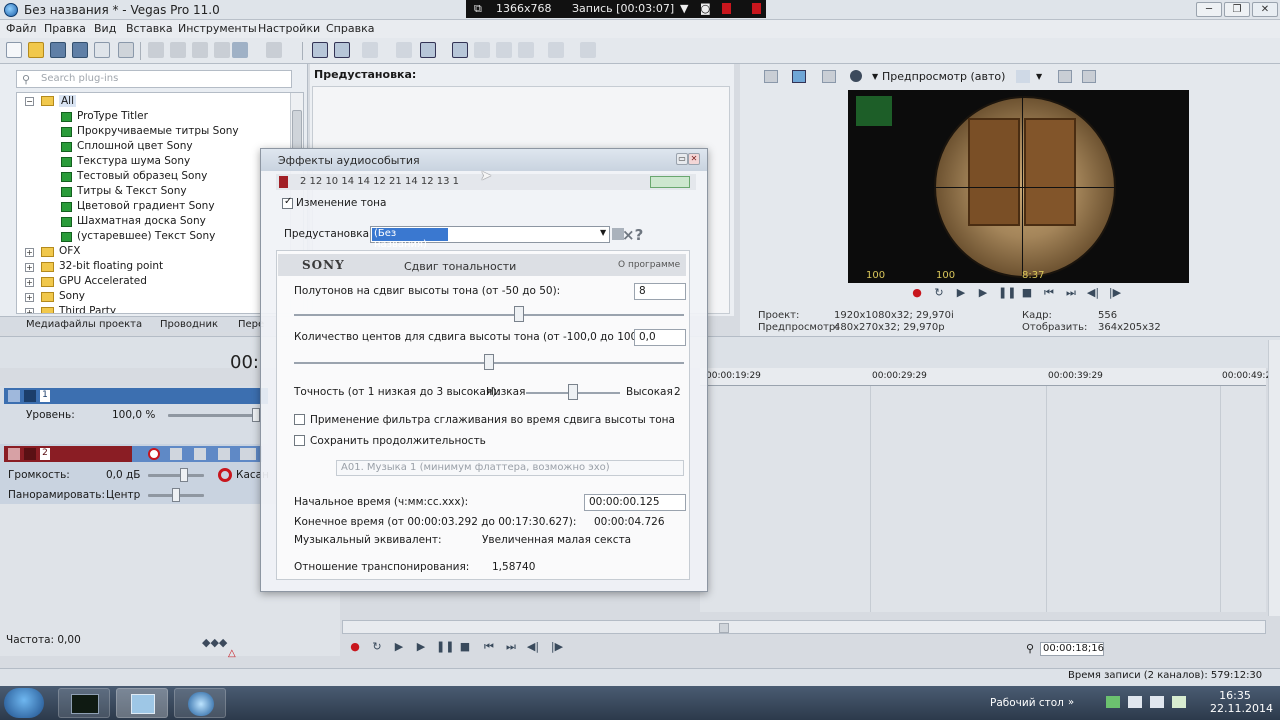 The width and height of the screenshot is (1280, 720). Describe the element at coordinates (58, 50) in the screenshot. I see `save-icon` at that location.